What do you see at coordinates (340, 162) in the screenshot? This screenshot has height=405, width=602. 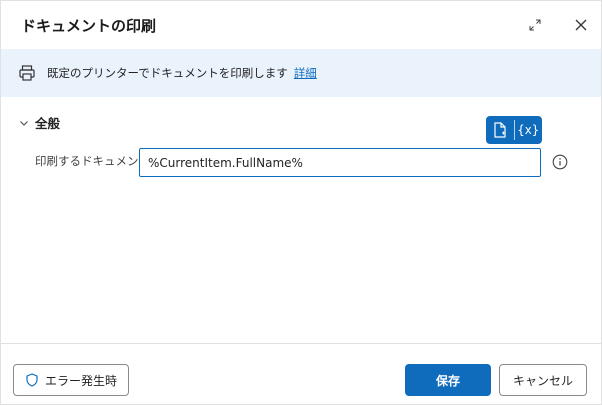 I see `document-input` at bounding box center [340, 162].